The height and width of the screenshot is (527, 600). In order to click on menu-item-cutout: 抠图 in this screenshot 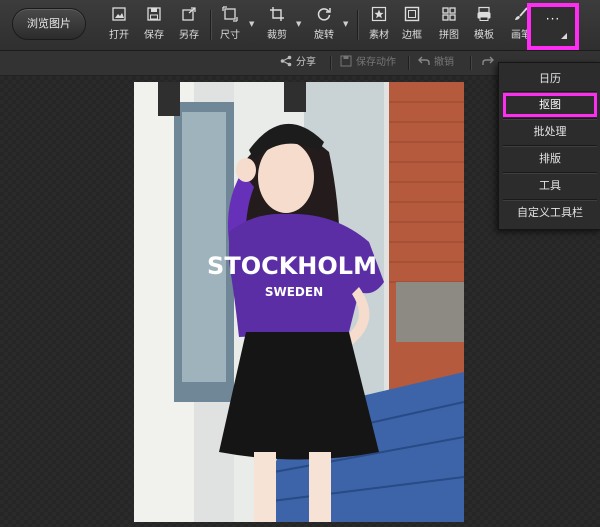, I will do `click(550, 105)`.